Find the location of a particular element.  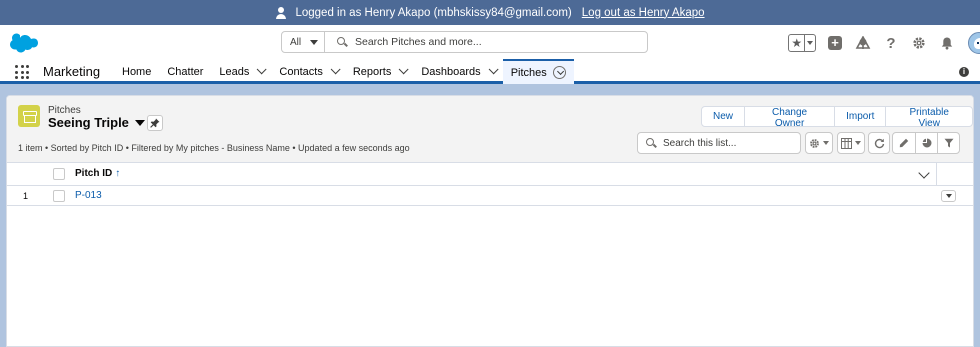

list-search is located at coordinates (719, 143).